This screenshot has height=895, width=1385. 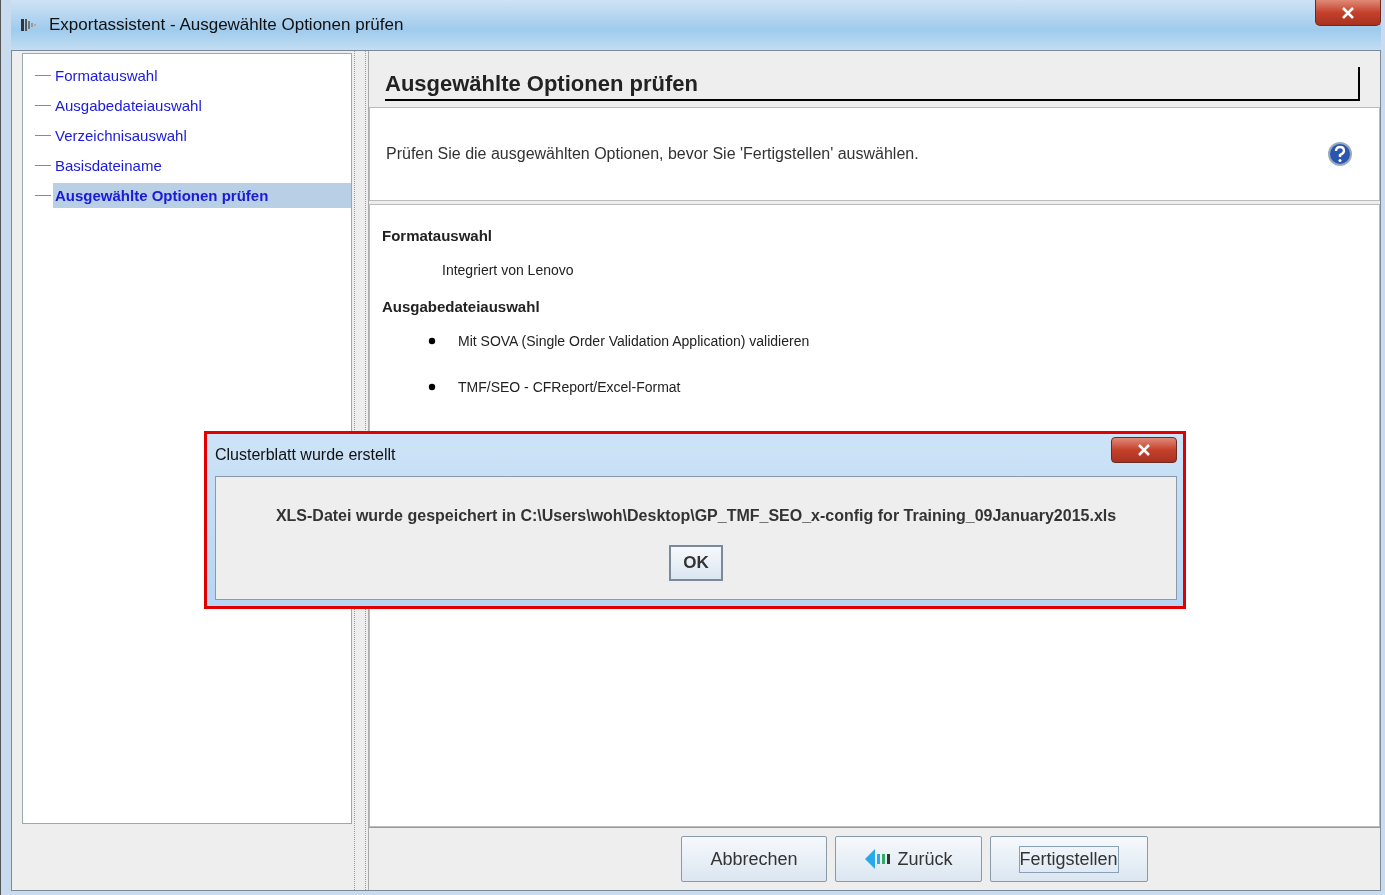 I want to click on wizard-button: Abbrechen, so click(x=754, y=859).